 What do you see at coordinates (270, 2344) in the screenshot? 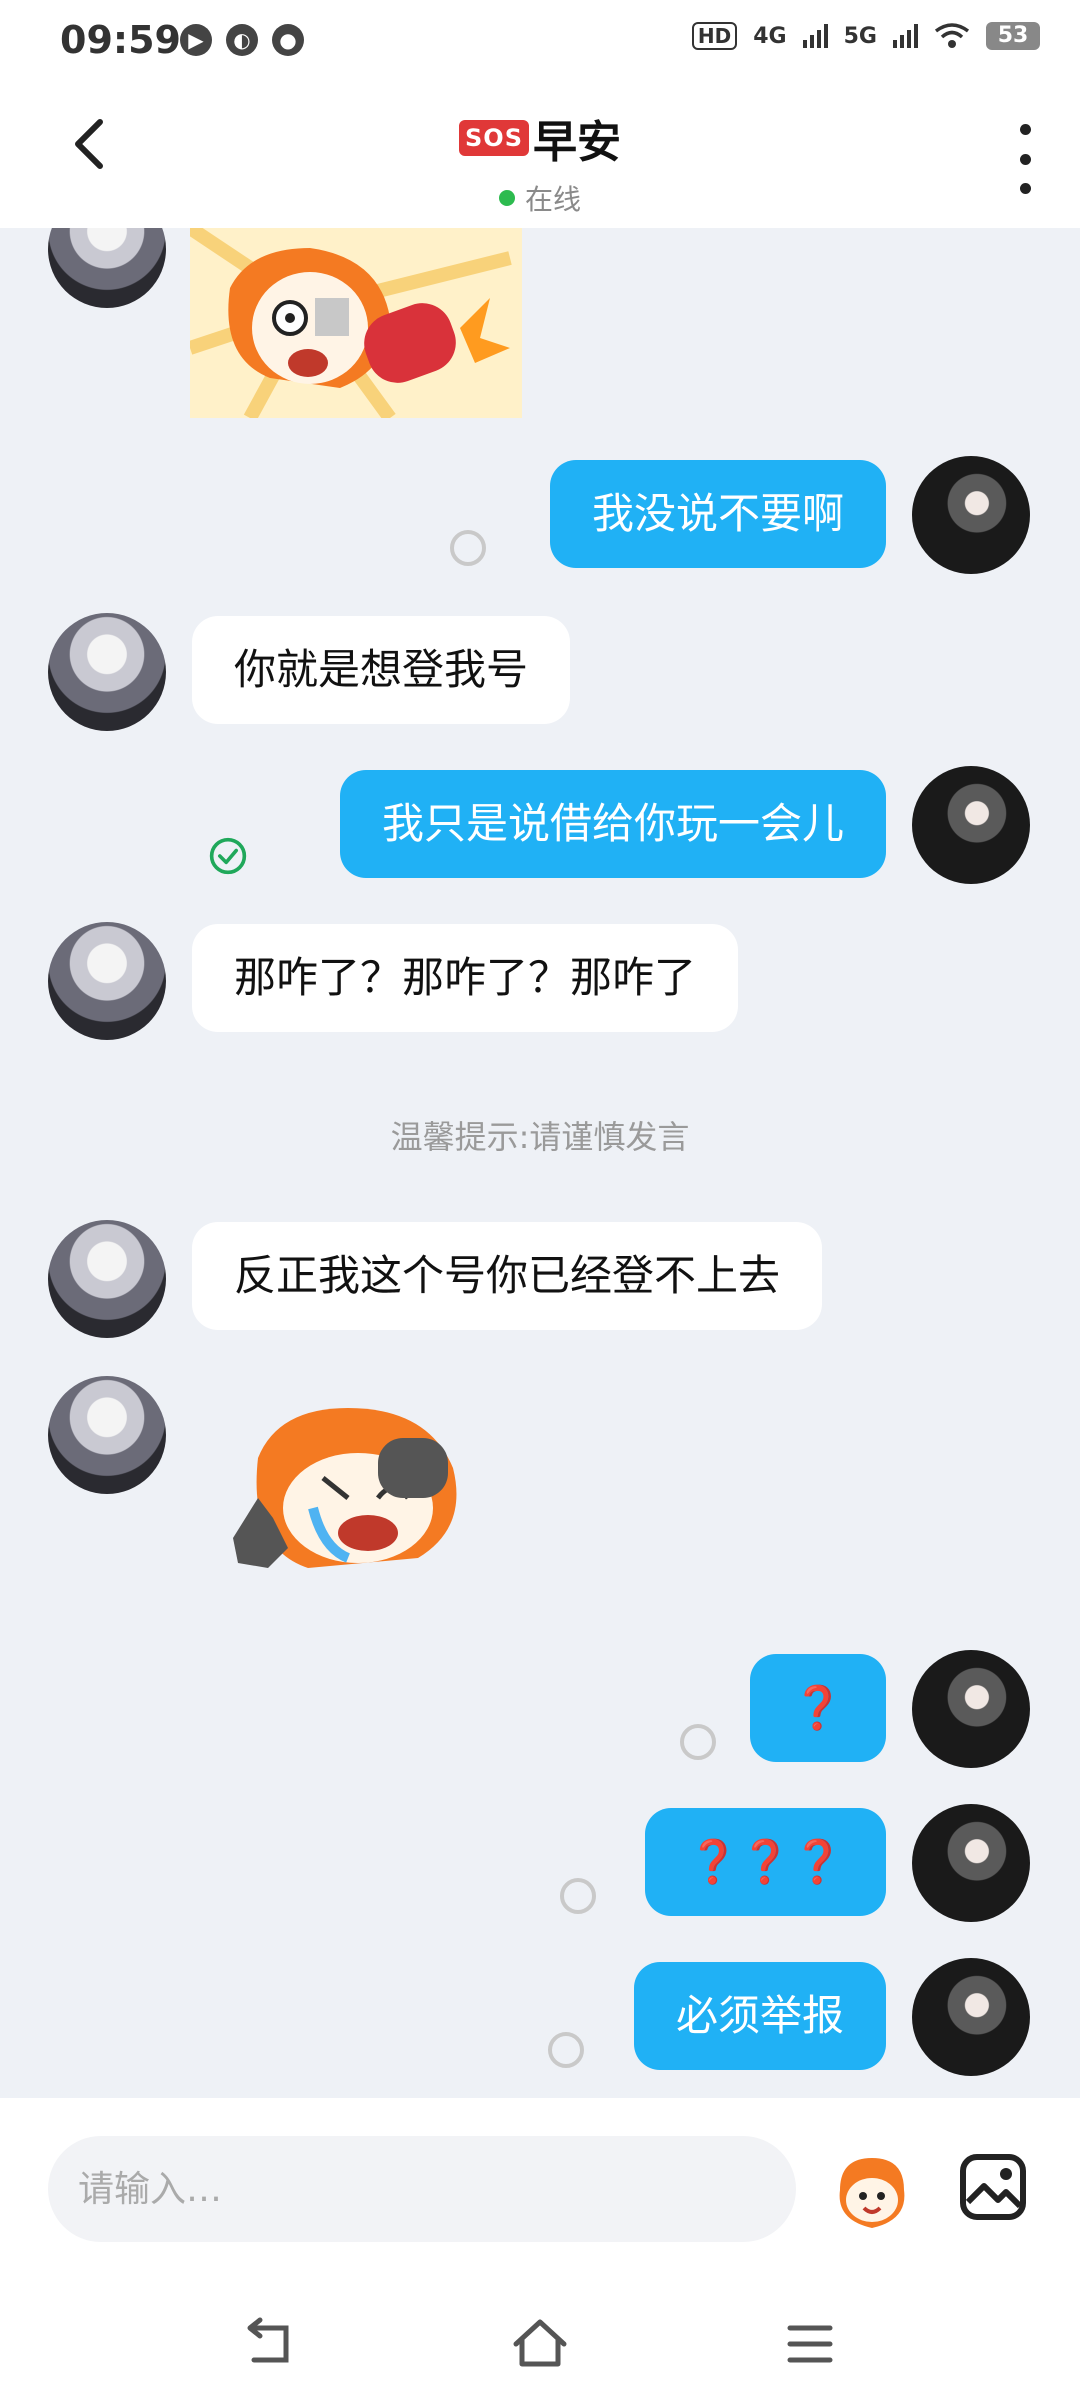
I see `back-nav-icon` at bounding box center [270, 2344].